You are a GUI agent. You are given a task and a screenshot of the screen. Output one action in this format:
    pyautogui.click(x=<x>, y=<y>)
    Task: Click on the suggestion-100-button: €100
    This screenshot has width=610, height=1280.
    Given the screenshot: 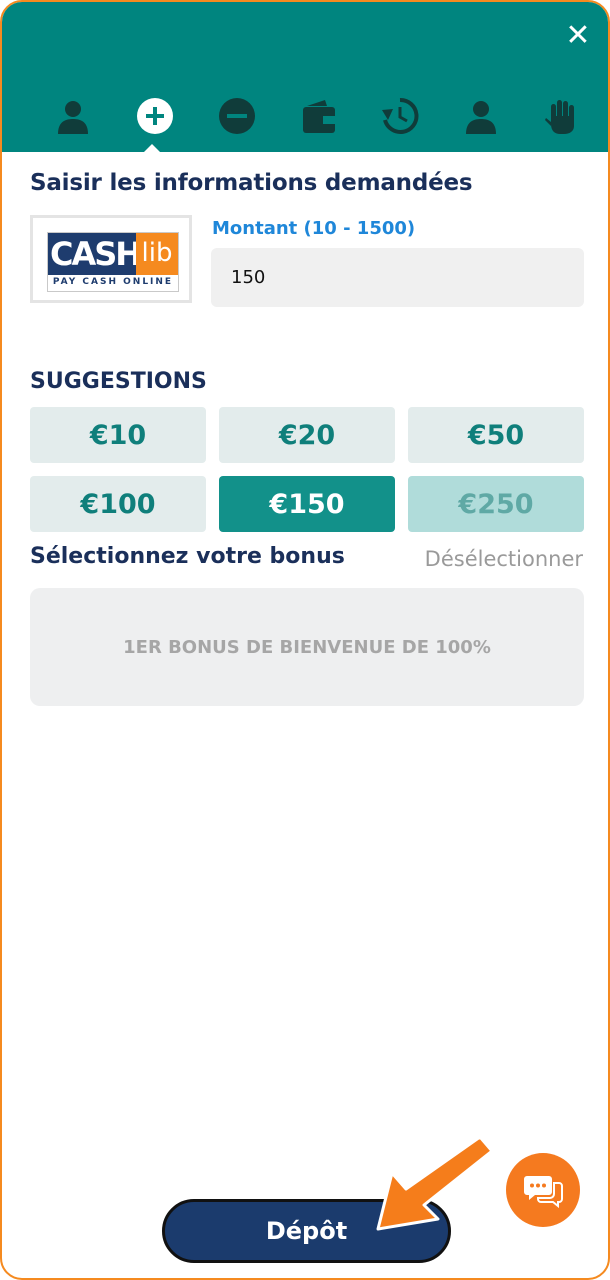 What is the action you would take?
    pyautogui.click(x=118, y=504)
    